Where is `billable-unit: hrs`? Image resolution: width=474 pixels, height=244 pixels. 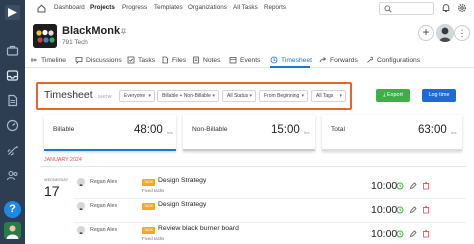
billable-unit: hrs is located at coordinates (170, 132).